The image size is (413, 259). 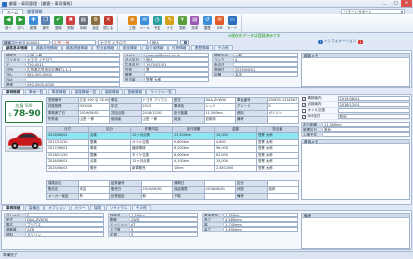 I want to click on toolbar-estimate-button: ¥ 見積, so click(x=182, y=23).